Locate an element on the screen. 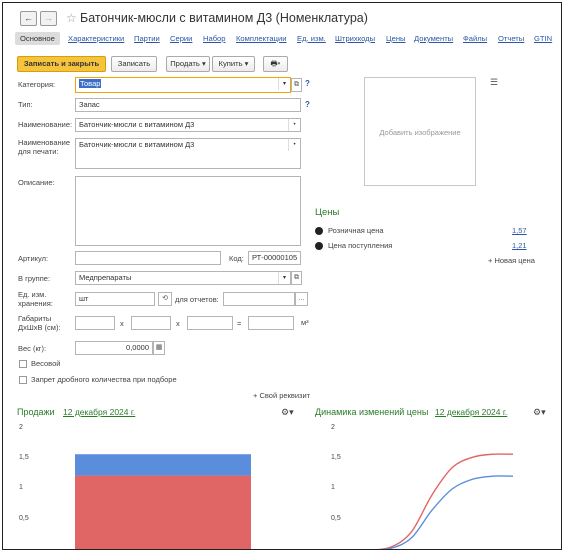 The width and height of the screenshot is (565, 553). price-change-chart is located at coordinates (444, 501).